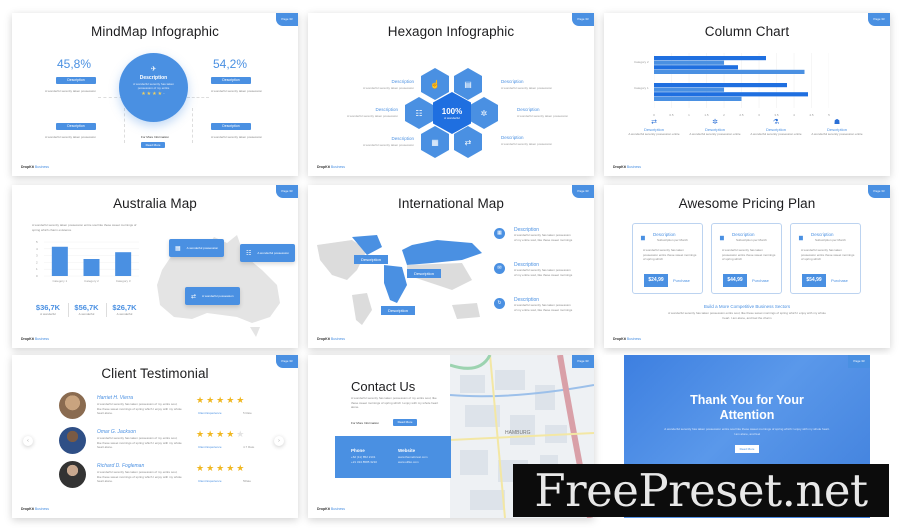  What do you see at coordinates (735, 280) in the screenshot?
I see `price-button: $44,99` at bounding box center [735, 280].